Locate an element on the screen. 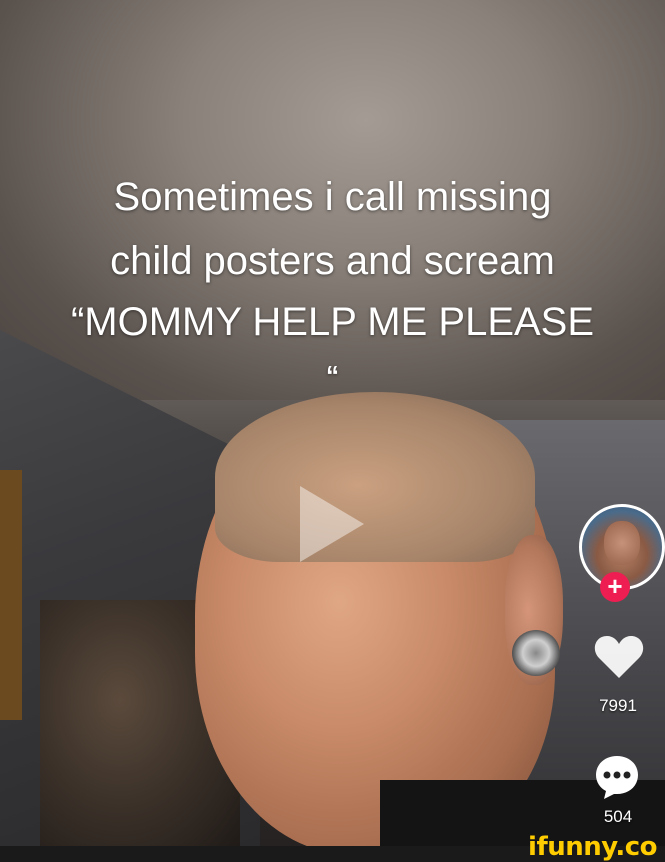  comments-count: 504 is located at coordinates (618, 816).